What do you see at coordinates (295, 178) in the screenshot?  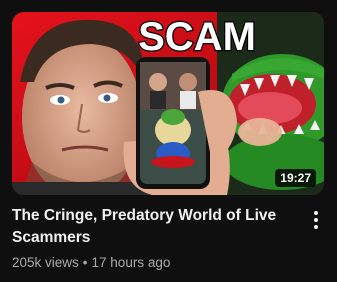 I see `duration-badge: 19:27` at bounding box center [295, 178].